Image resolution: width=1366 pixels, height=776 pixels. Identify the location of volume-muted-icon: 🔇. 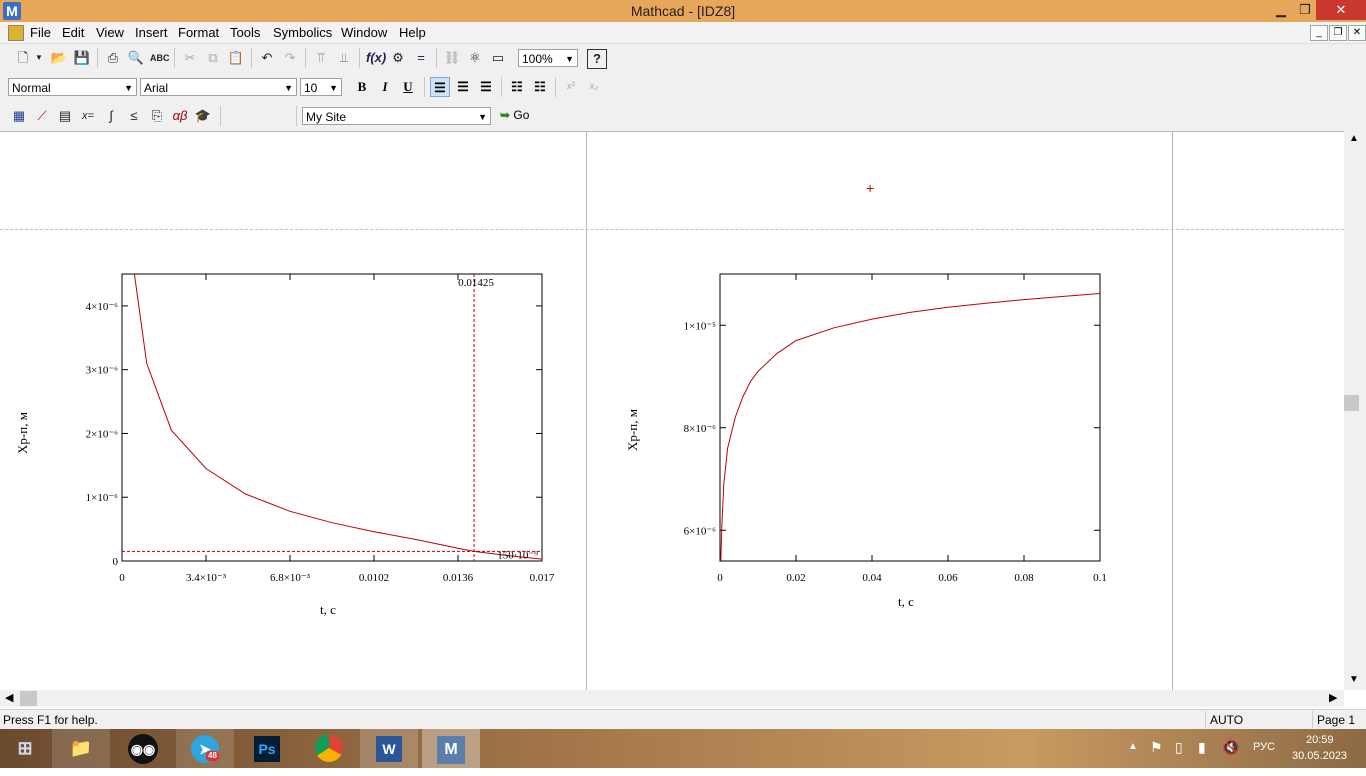
(1230, 747).